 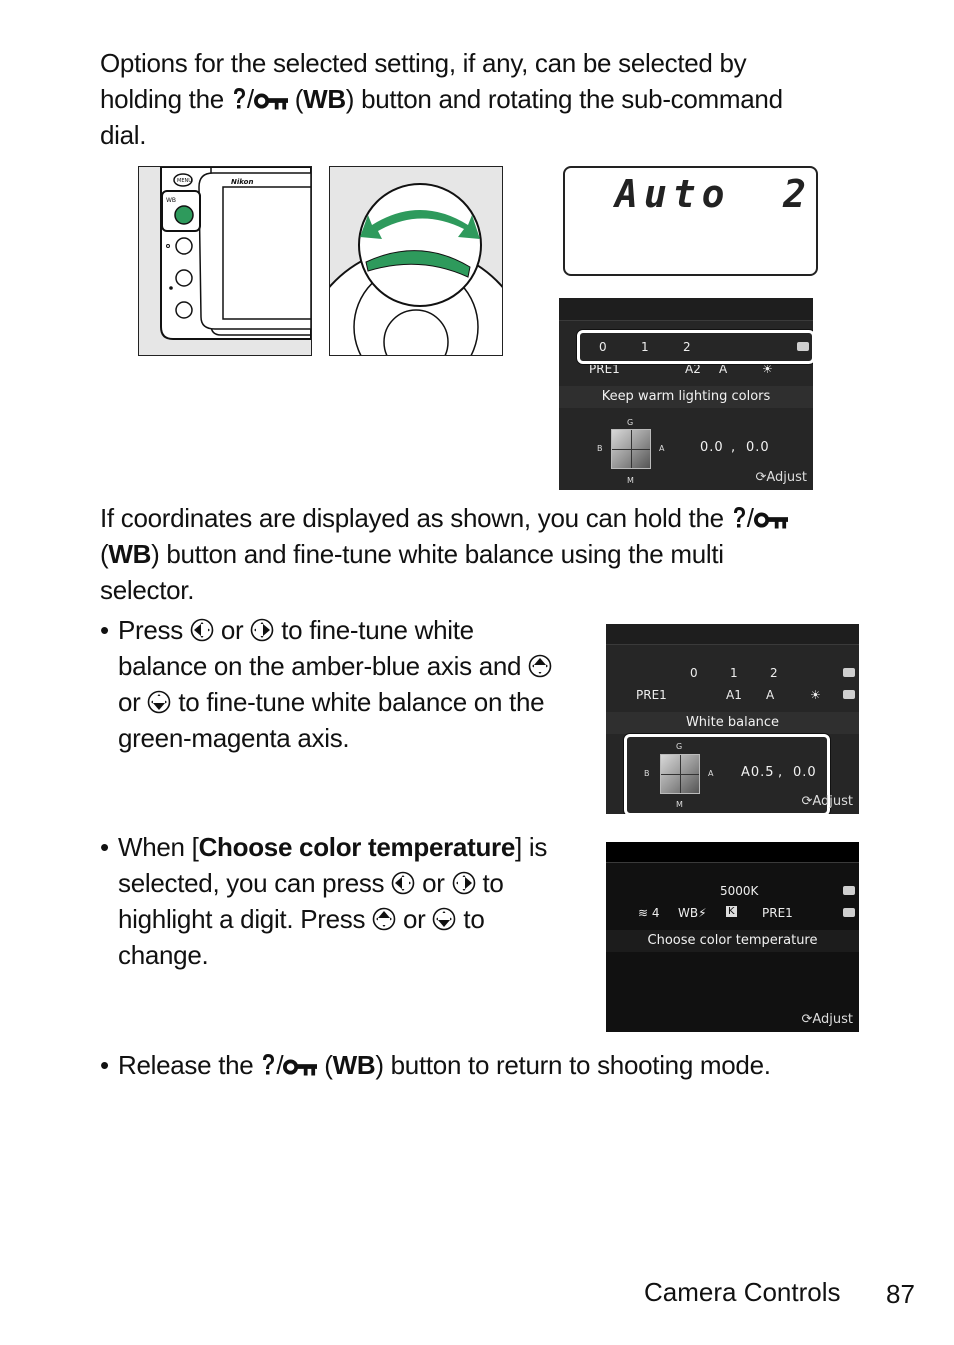 I want to click on camera-back-illustration: Nikon MENU WB, so click(x=225, y=261).